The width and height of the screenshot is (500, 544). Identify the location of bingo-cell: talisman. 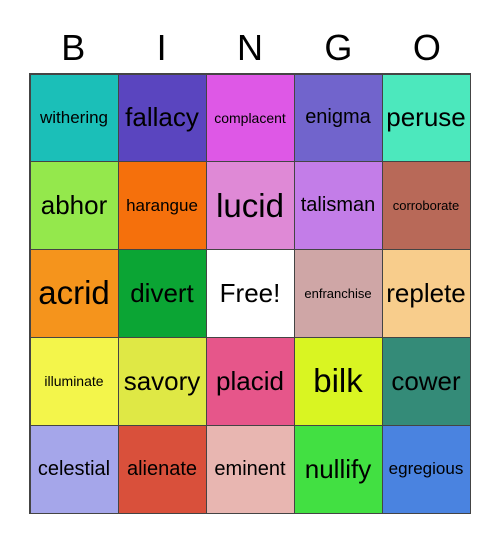
(338, 206).